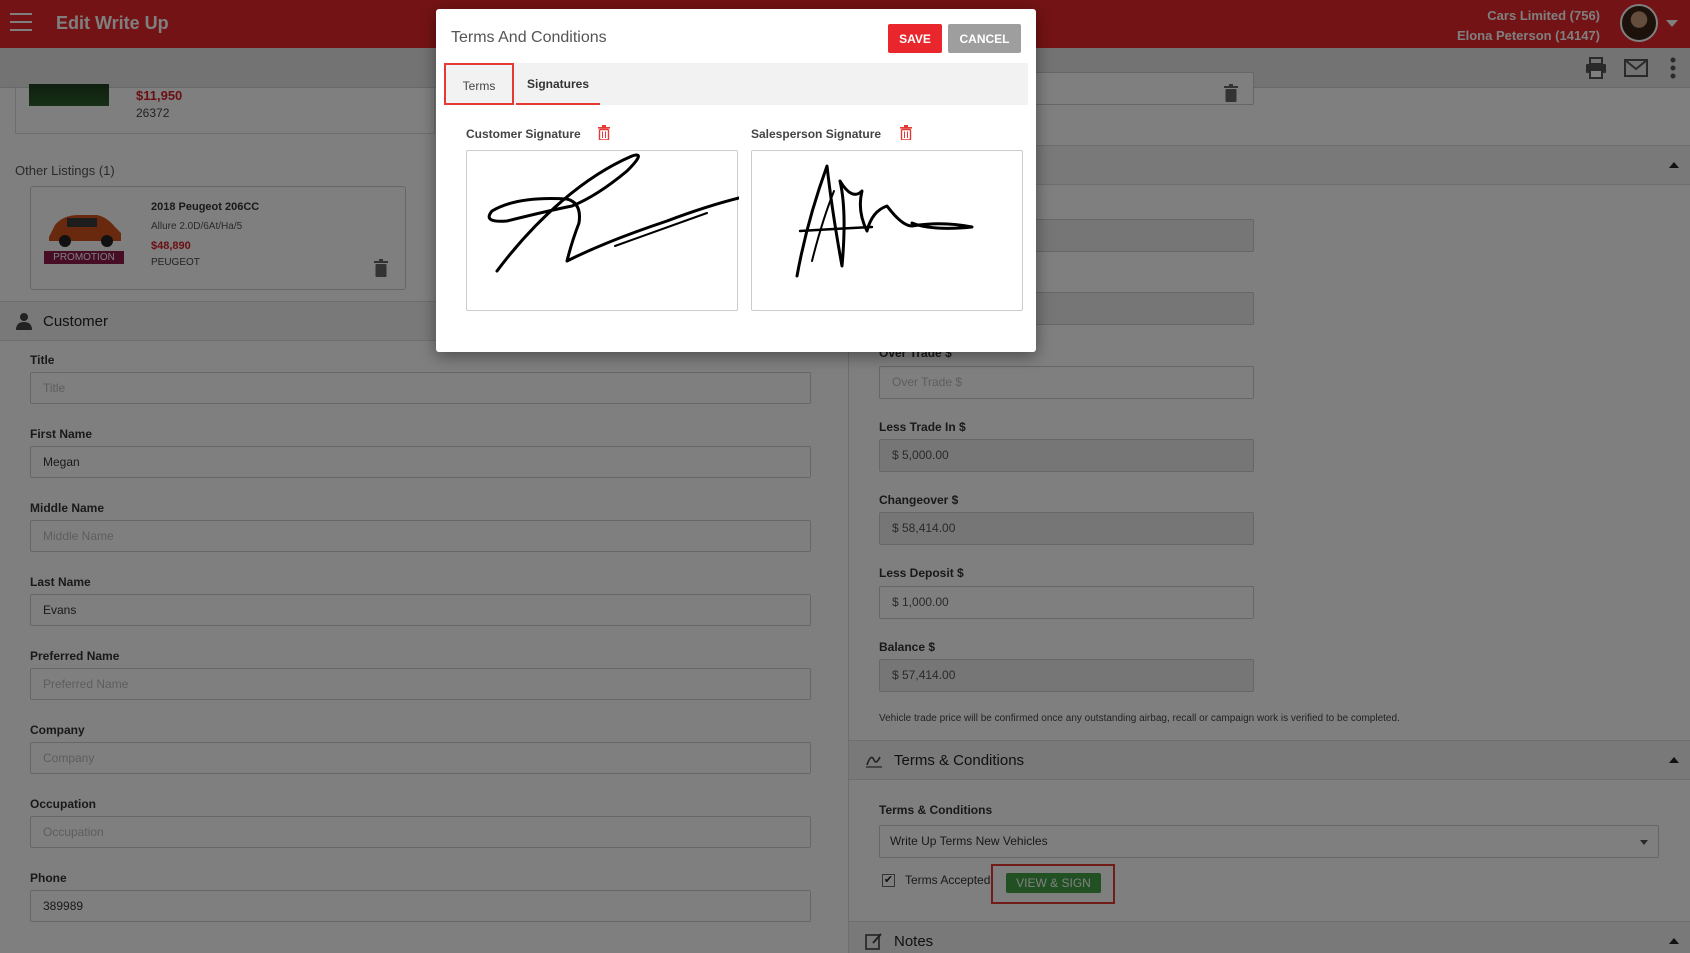 The height and width of the screenshot is (953, 1690). What do you see at coordinates (915, 38) in the screenshot?
I see `save-button: SAVE` at bounding box center [915, 38].